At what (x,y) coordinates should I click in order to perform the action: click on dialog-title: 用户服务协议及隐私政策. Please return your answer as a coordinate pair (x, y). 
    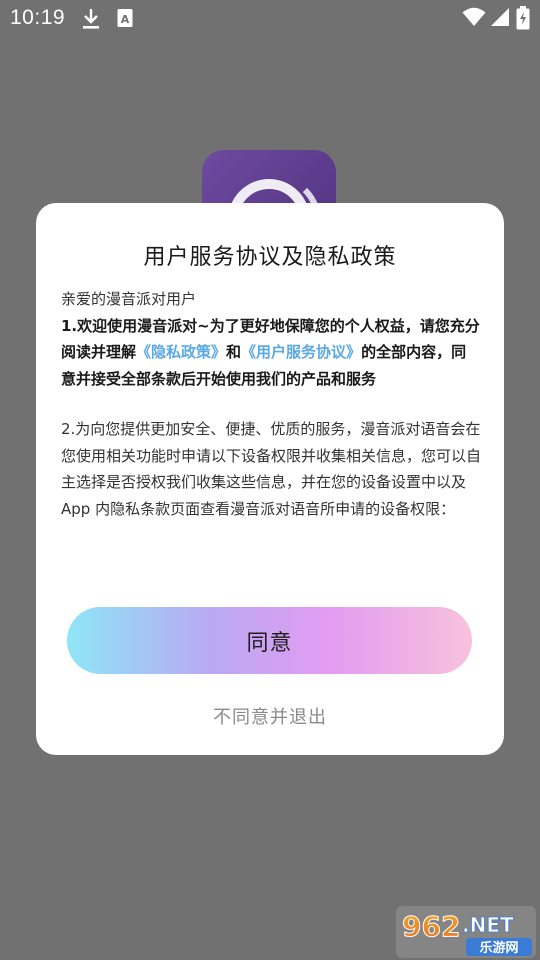
    Looking at the image, I should click on (270, 257).